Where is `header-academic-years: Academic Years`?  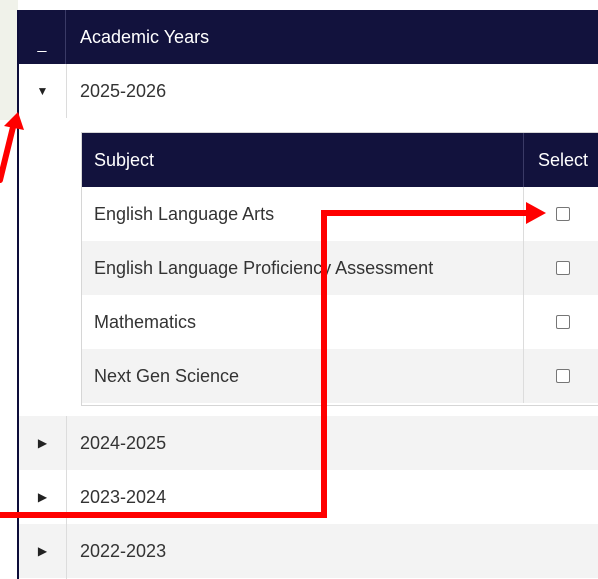 header-academic-years: Academic Years is located at coordinates (145, 37).